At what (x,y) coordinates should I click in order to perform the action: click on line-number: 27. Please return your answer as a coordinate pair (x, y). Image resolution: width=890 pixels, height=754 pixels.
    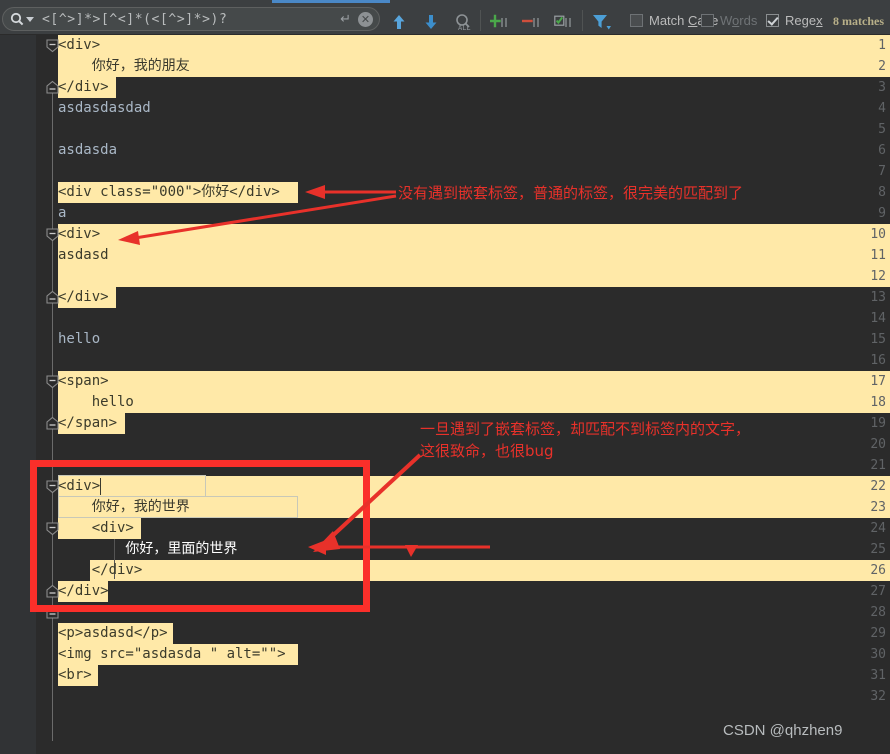
    Looking at the image, I should click on (878, 591).